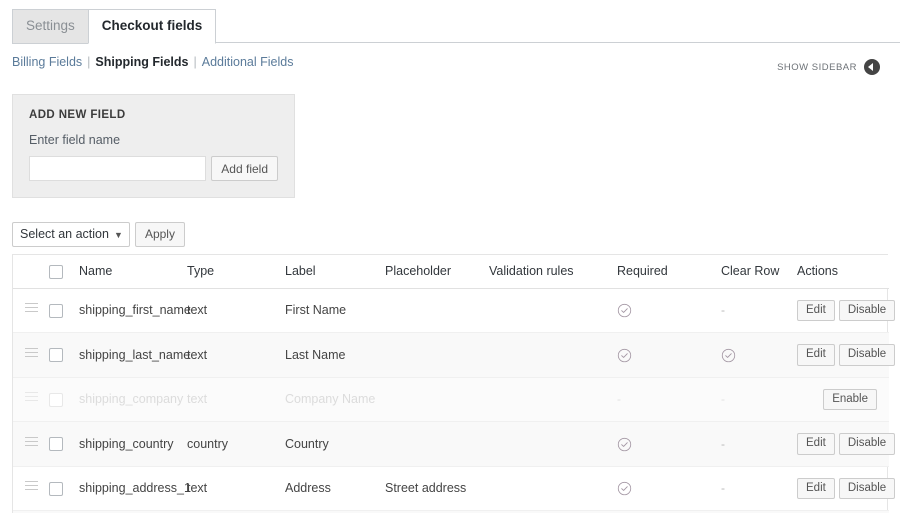  I want to click on row-field-name: shipping_address_1, so click(135, 489).